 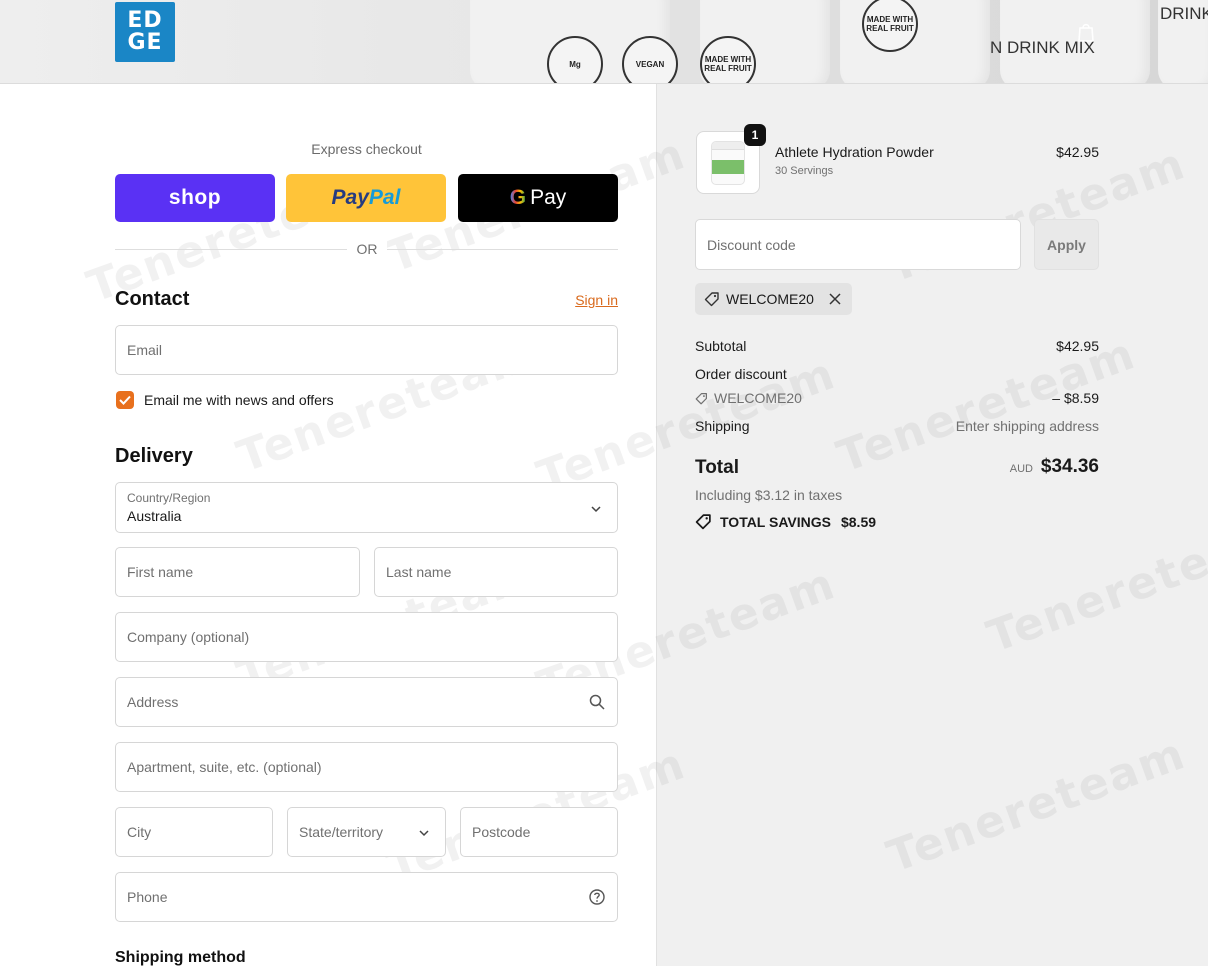 What do you see at coordinates (589, 300) in the screenshot?
I see `sign-in-link: Sign in` at bounding box center [589, 300].